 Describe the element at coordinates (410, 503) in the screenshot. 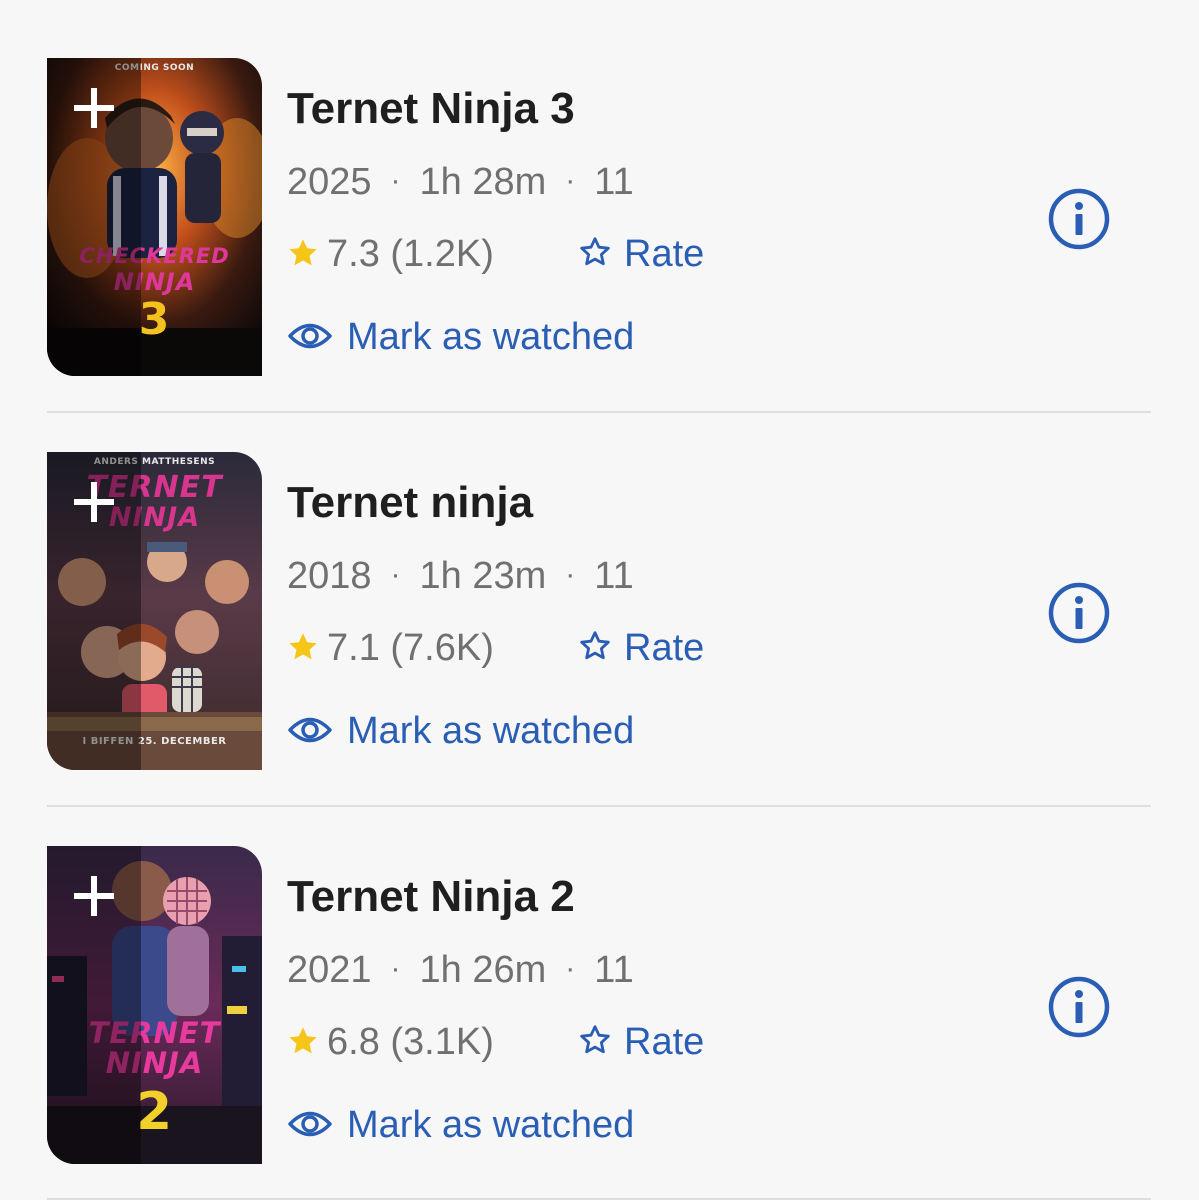

I see `movie-title: Ternet ninja` at that location.